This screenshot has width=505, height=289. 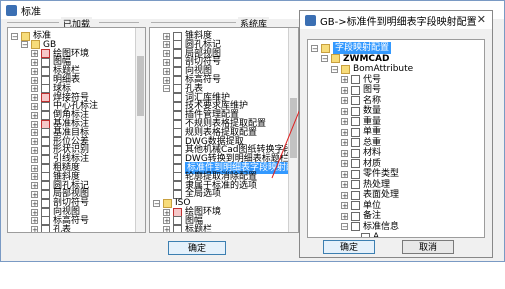 What do you see at coordinates (481, 19) in the screenshot?
I see `close-icon: ✕` at bounding box center [481, 19].